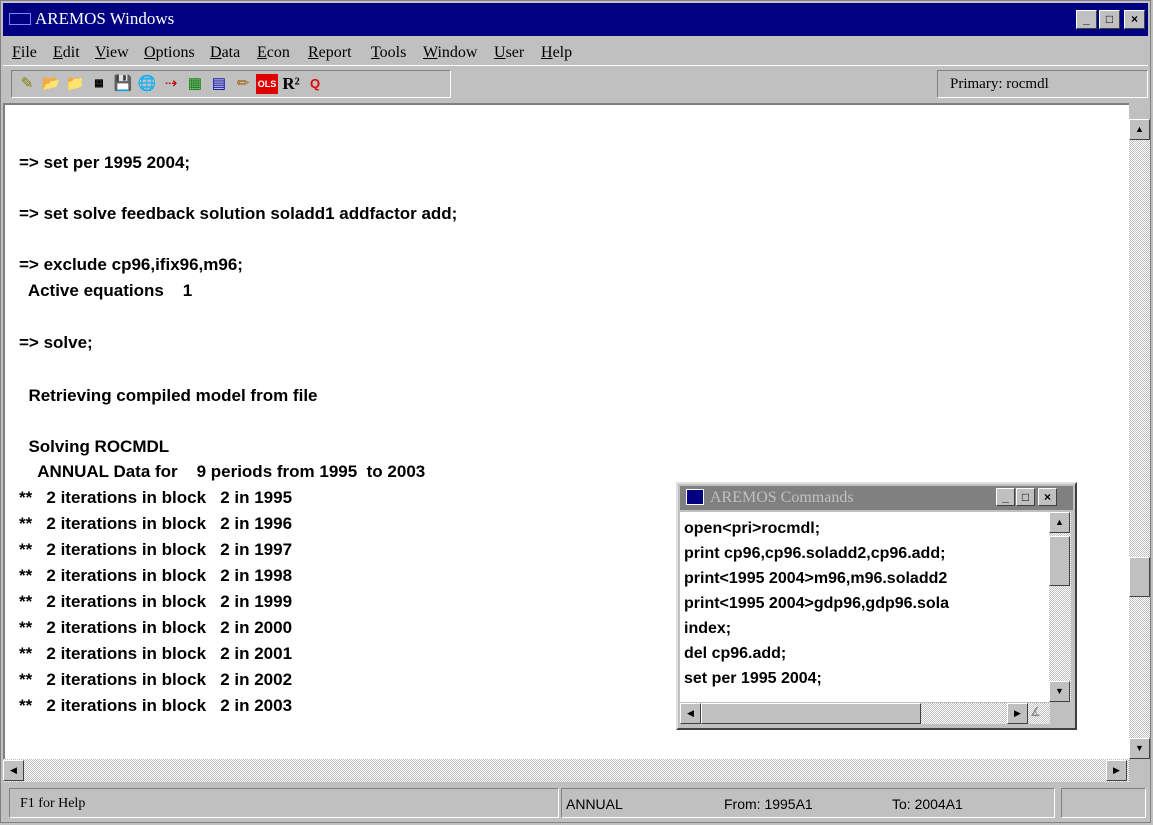 This screenshot has height=825, width=1153. Describe the element at coordinates (690, 713) in the screenshot. I see `commands-scroll-left-icon: ◀` at that location.